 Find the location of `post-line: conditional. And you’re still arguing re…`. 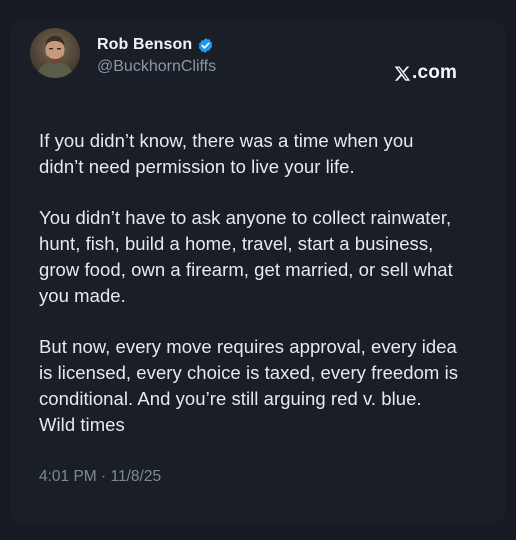

post-line: conditional. And you’re still arguing re… is located at coordinates (230, 398).